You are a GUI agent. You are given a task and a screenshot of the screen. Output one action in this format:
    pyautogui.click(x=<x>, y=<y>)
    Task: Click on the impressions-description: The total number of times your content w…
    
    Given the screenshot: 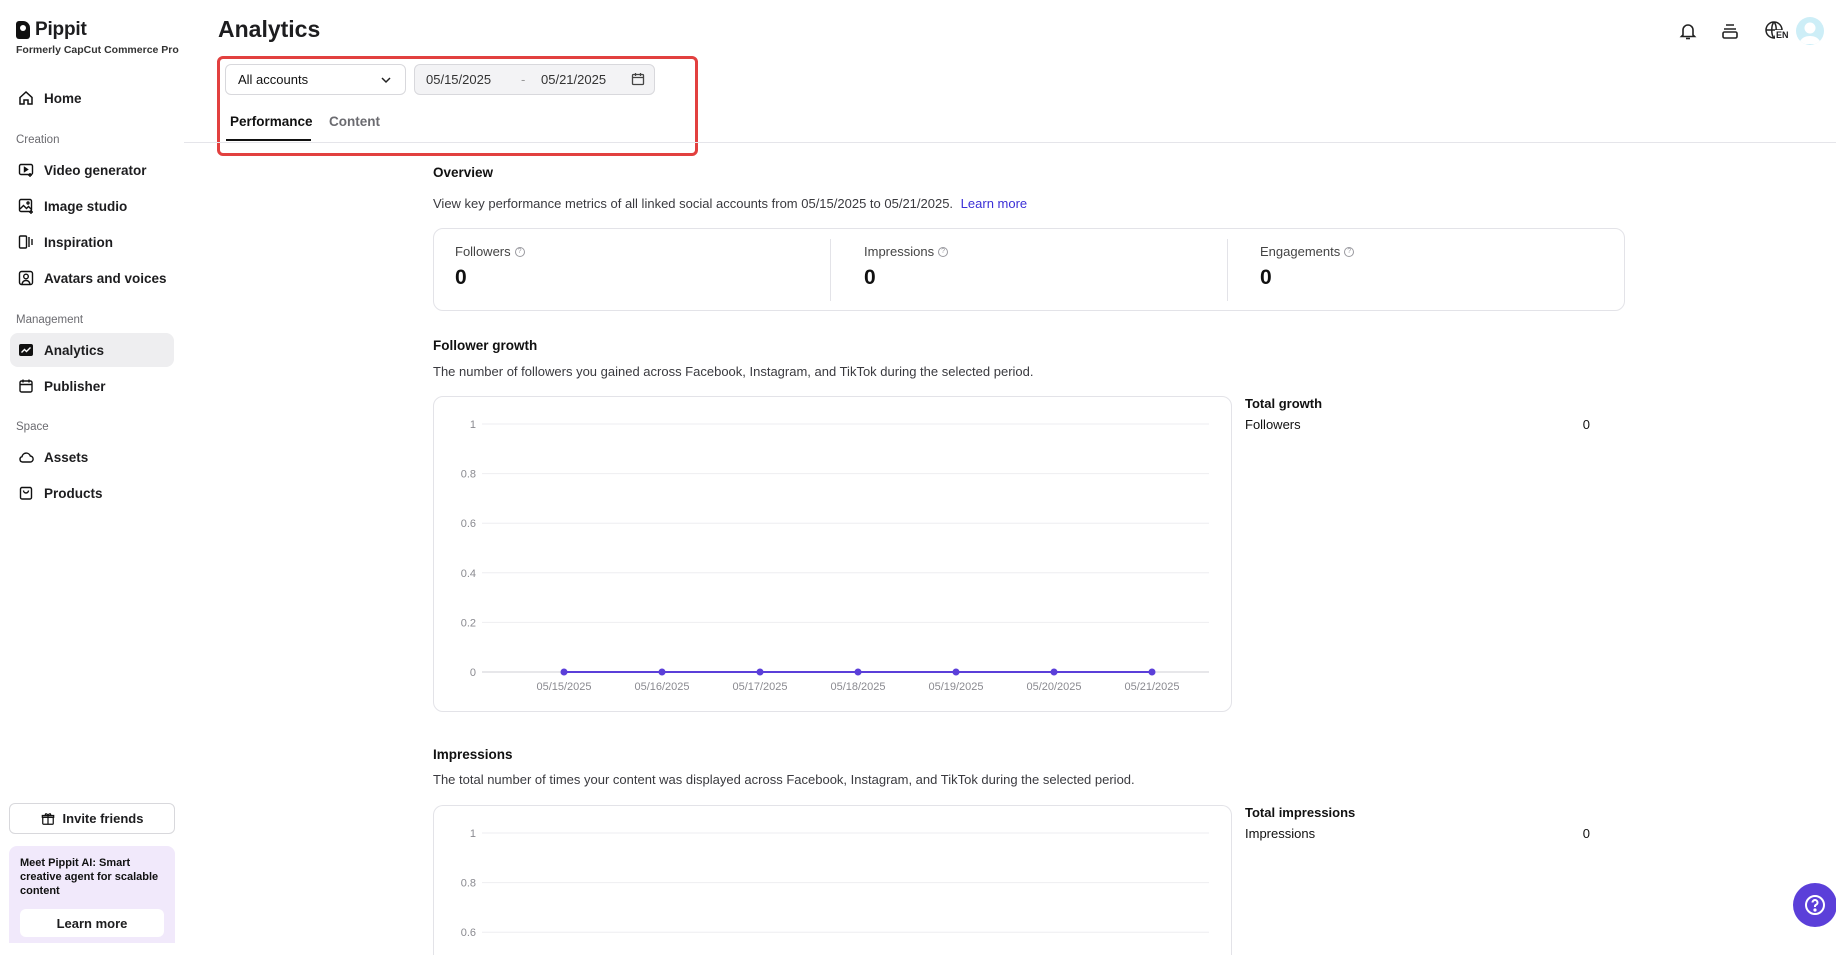 What is the action you would take?
    pyautogui.click(x=784, y=779)
    